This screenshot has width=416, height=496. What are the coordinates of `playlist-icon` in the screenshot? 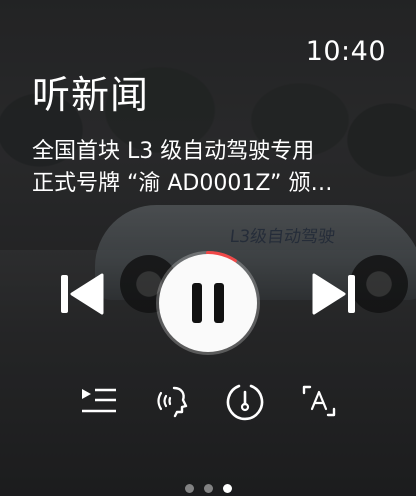 It's located at (99, 400).